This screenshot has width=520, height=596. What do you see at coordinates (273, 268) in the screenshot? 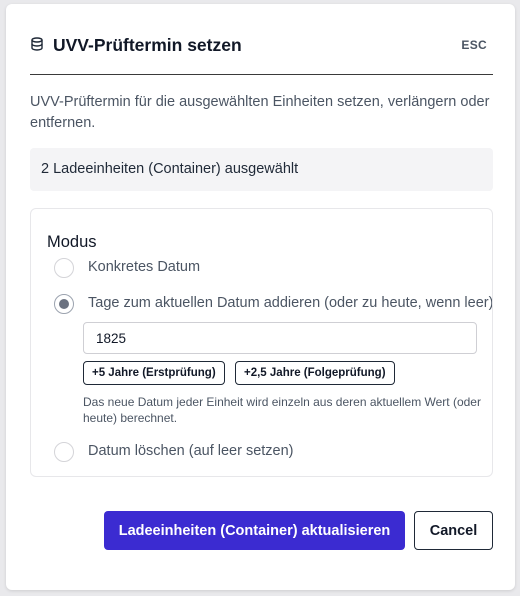
I see `radio-option-concrete-date: Konkretes Datum` at bounding box center [273, 268].